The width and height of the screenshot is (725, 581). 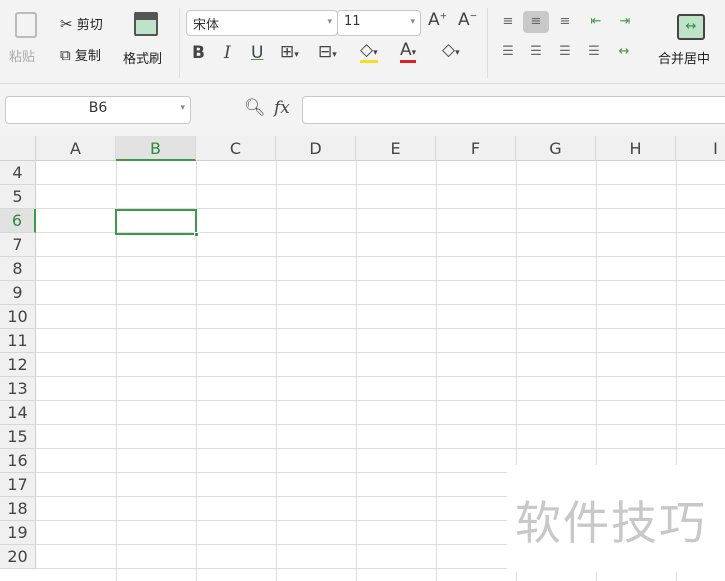 What do you see at coordinates (18, 173) in the screenshot?
I see `row-header-4: 4` at bounding box center [18, 173].